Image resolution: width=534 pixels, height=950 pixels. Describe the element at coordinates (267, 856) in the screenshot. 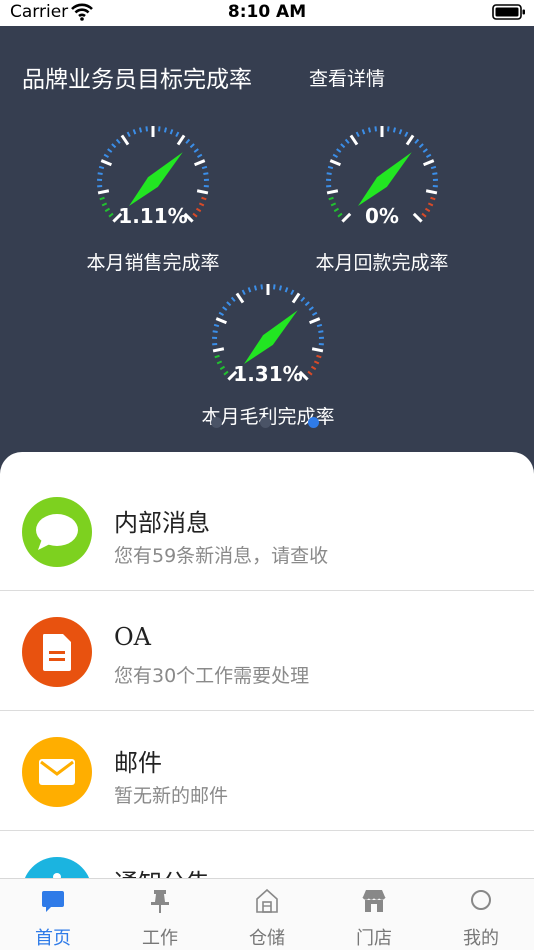

I see `list-item-notice: 通知公告` at that location.